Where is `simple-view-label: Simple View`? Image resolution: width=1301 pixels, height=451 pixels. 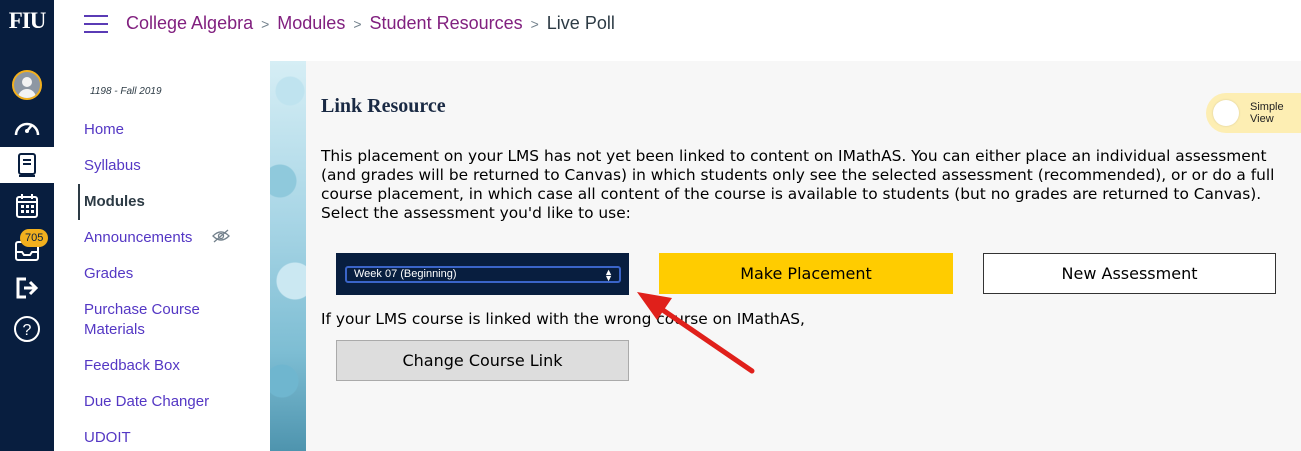 simple-view-label: Simple View is located at coordinates (1267, 113).